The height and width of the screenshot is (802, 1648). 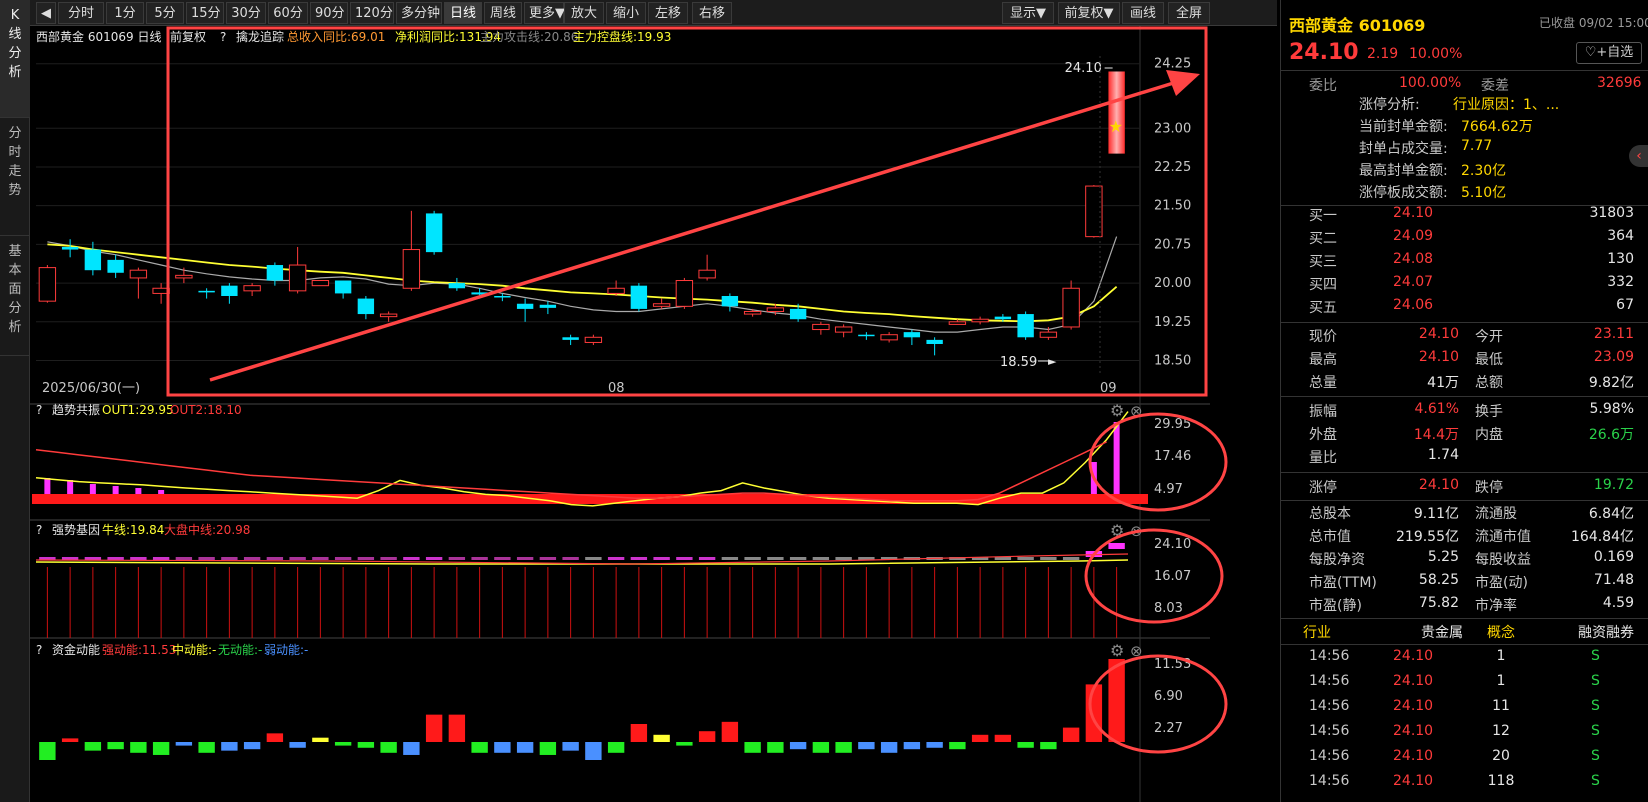 What do you see at coordinates (81, 13) in the screenshot?
I see `period-button-0: 分时` at bounding box center [81, 13].